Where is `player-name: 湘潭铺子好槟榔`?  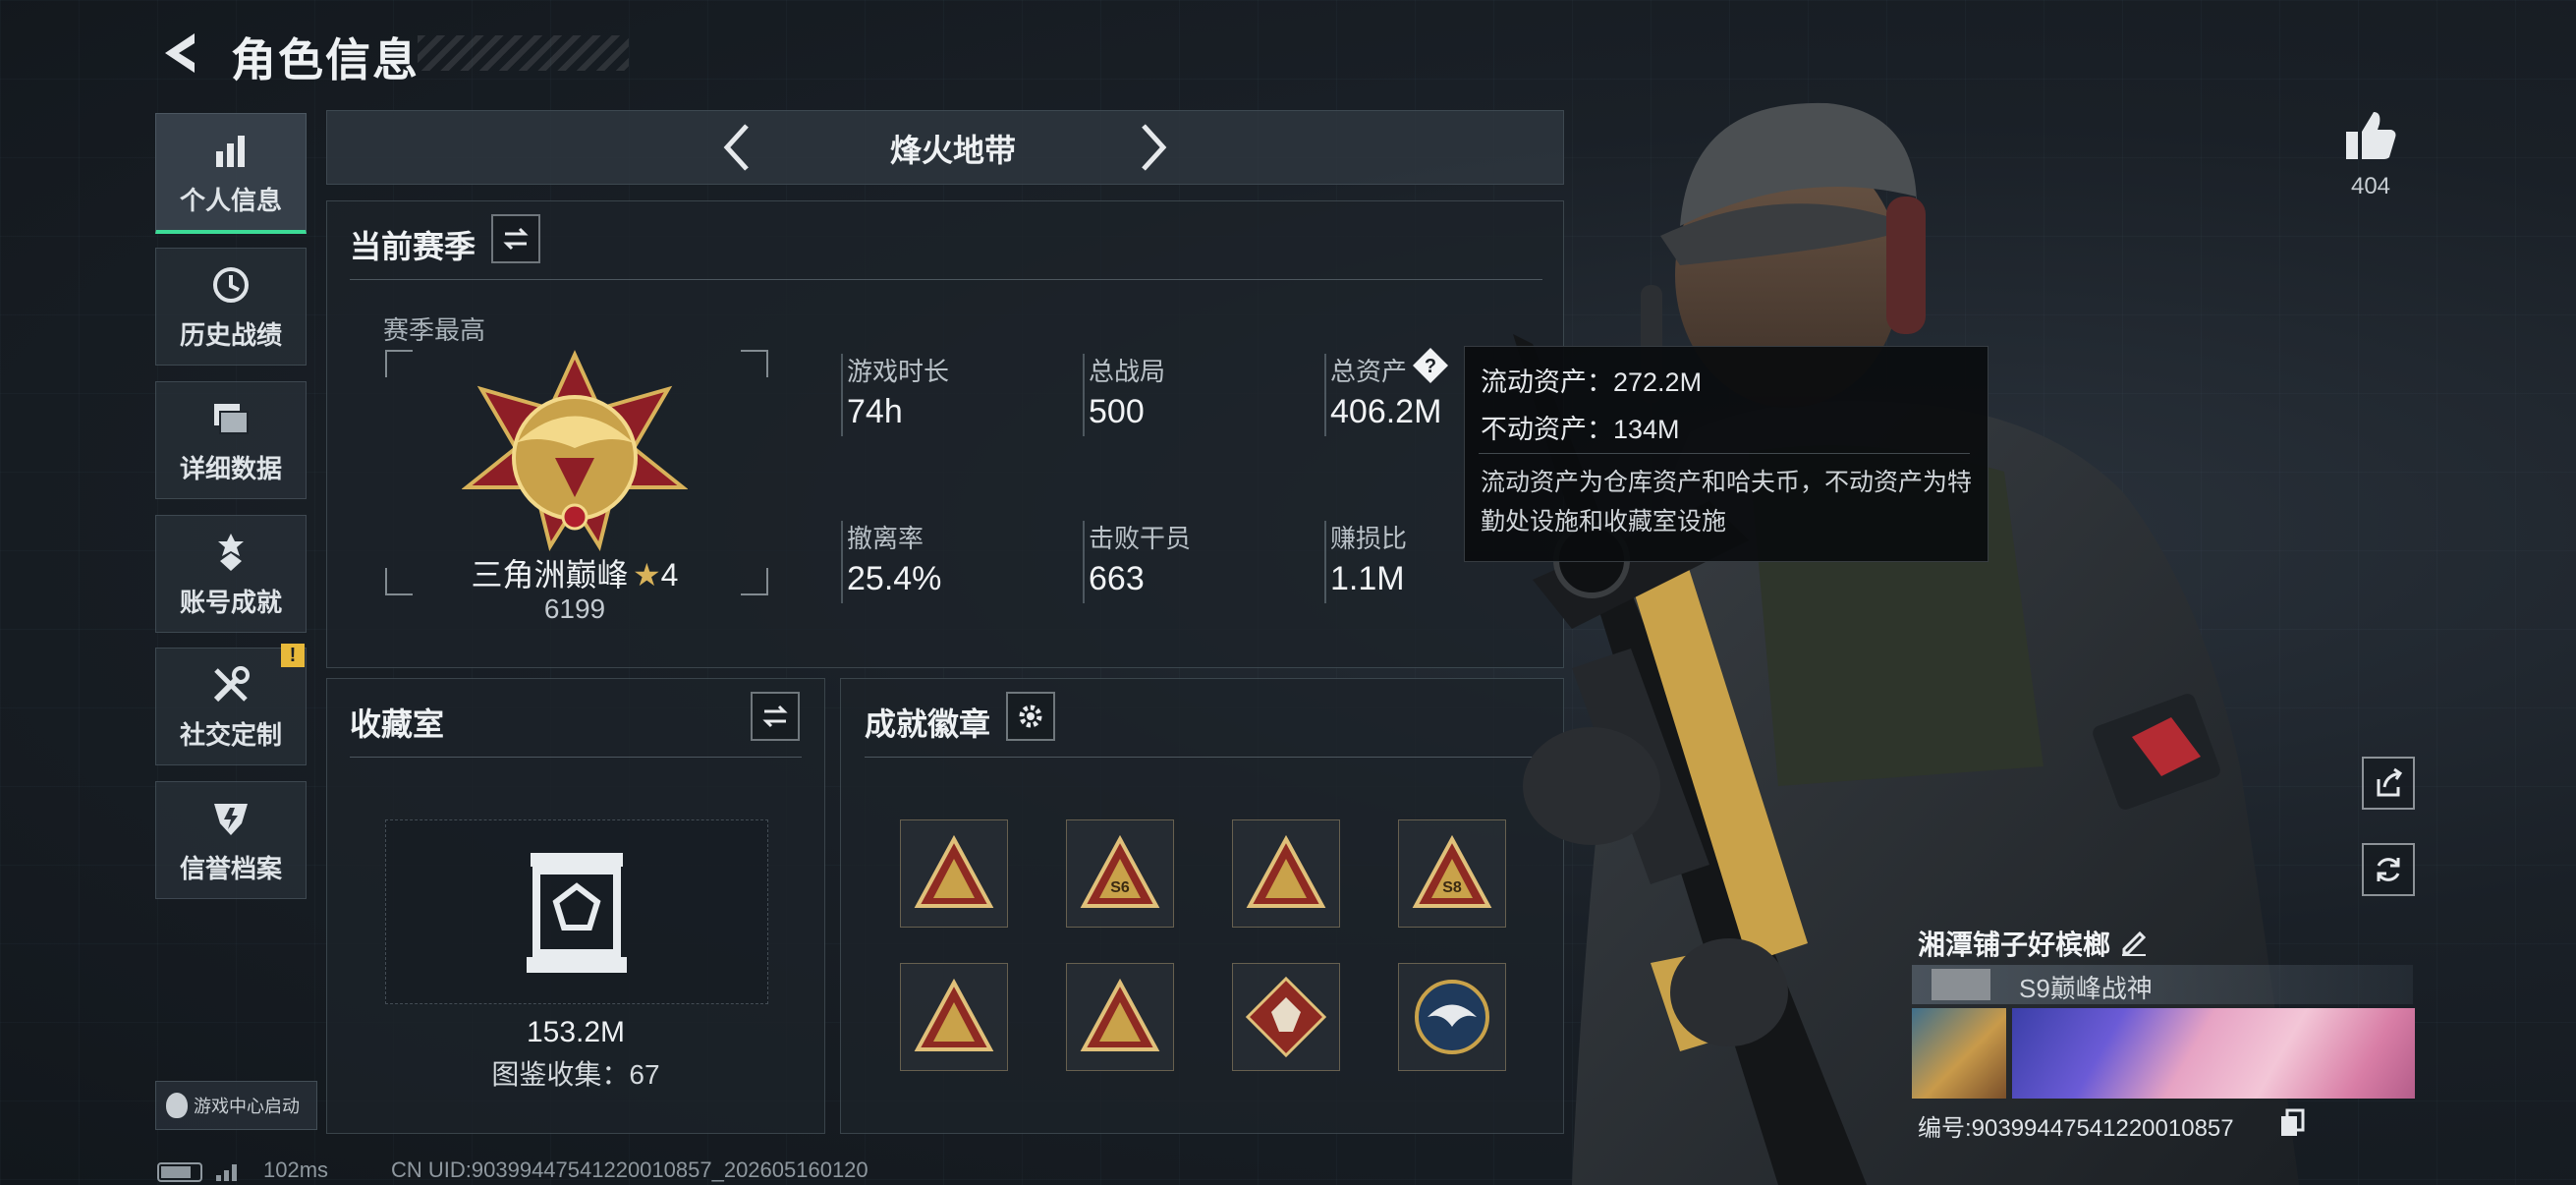
player-name: 湘潭铺子好槟榔 is located at coordinates (2014, 945).